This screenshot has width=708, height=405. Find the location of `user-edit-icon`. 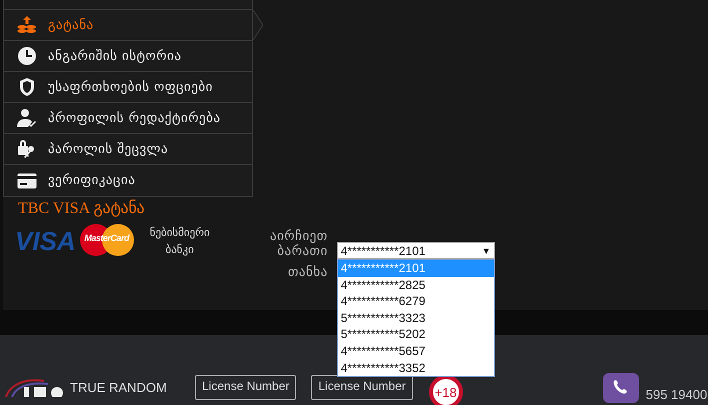

user-edit-icon is located at coordinates (27, 118).